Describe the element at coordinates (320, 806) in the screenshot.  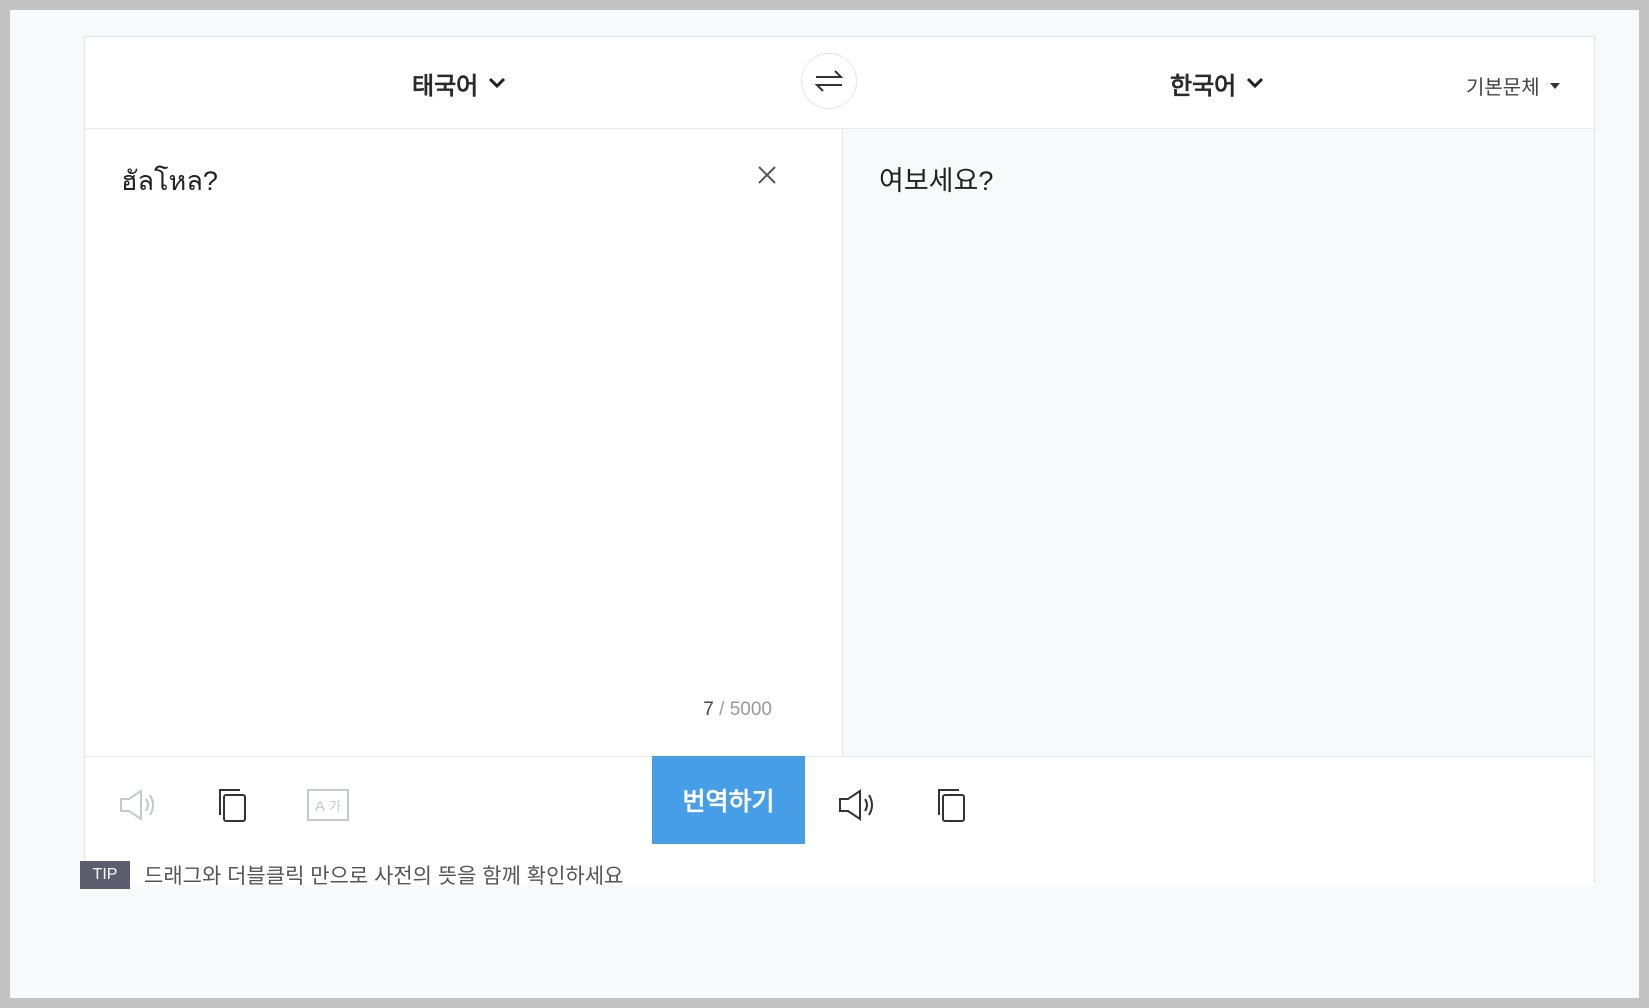
I see `svg-text: A` at that location.